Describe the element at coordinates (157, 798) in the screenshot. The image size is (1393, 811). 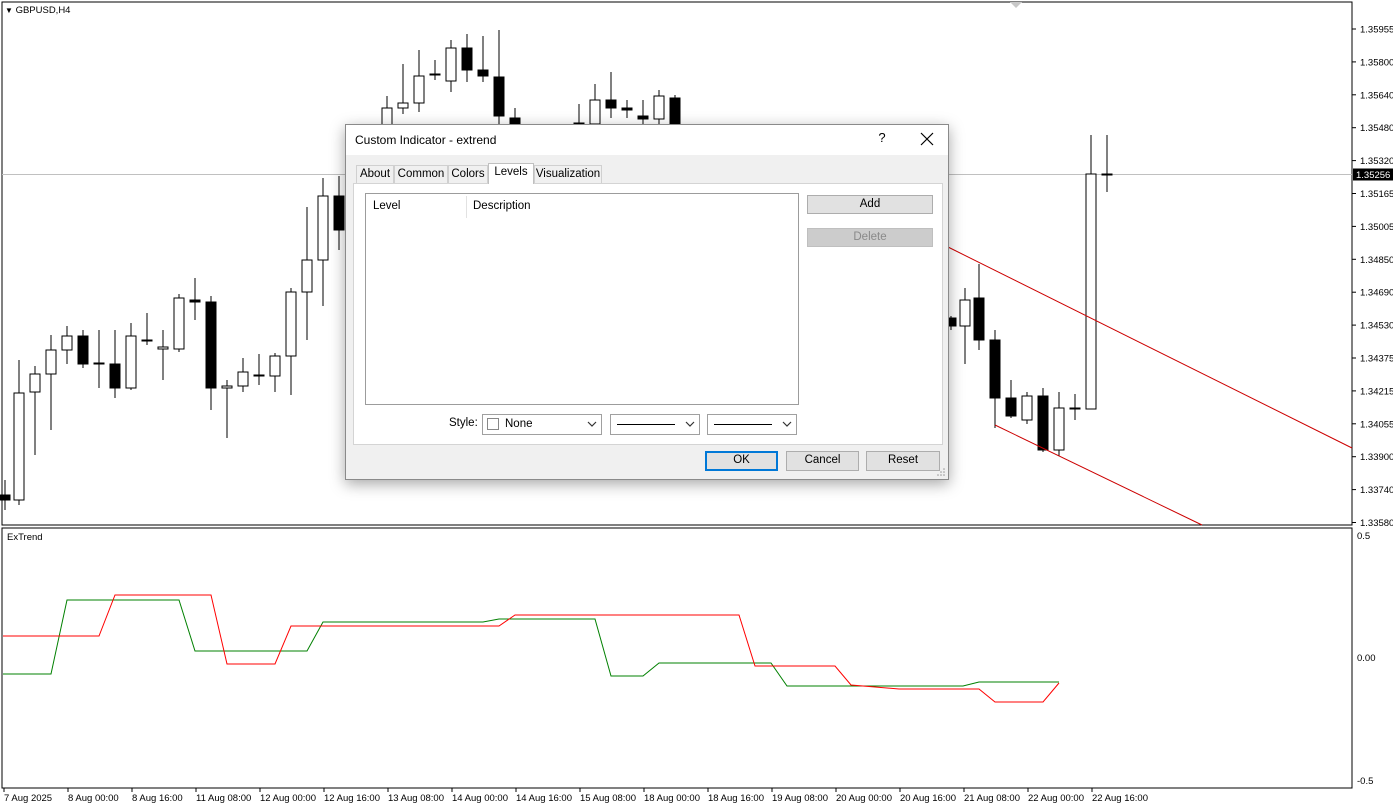
I see `time-tick-label: 8 Aug 16:00` at that location.